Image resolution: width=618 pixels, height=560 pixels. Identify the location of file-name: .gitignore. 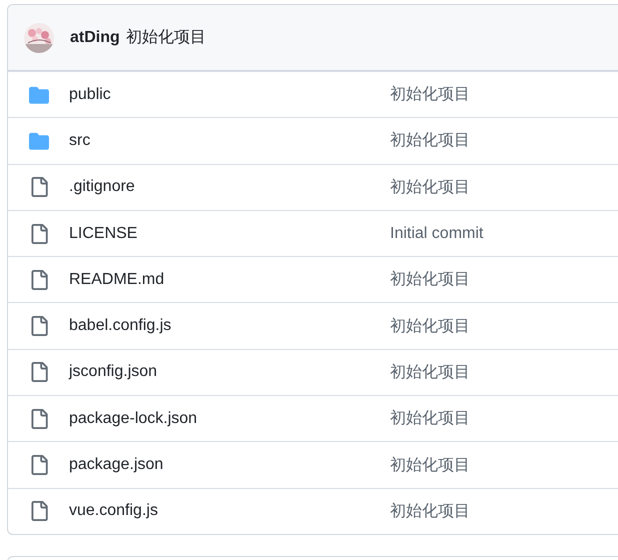
(229, 187).